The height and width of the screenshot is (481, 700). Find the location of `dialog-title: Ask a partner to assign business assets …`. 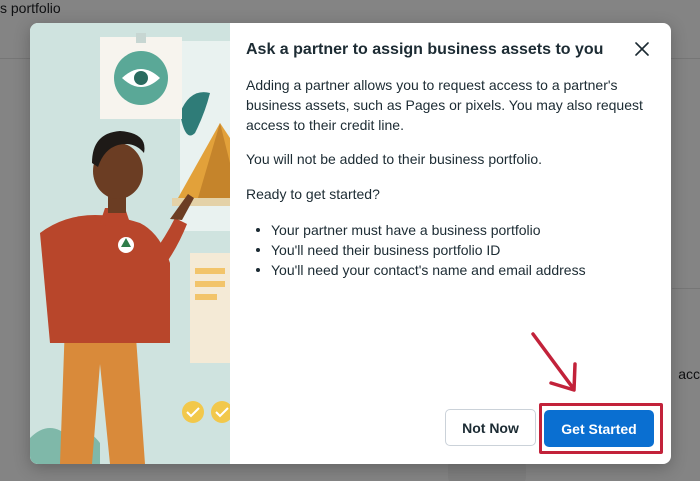

dialog-title: Ask a partner to assign business assets … is located at coordinates (425, 49).